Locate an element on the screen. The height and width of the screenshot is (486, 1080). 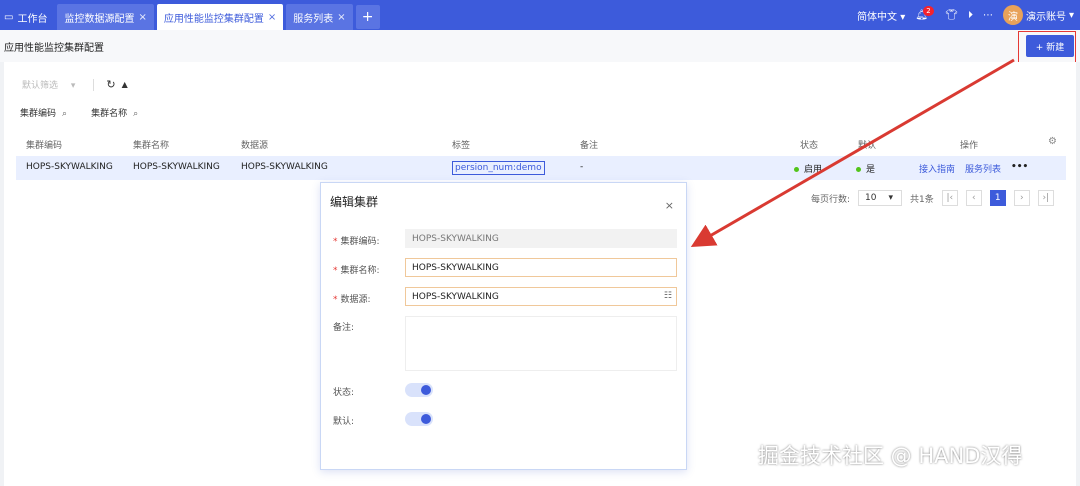
more-actions-button: ••• is located at coordinates (1019, 167).